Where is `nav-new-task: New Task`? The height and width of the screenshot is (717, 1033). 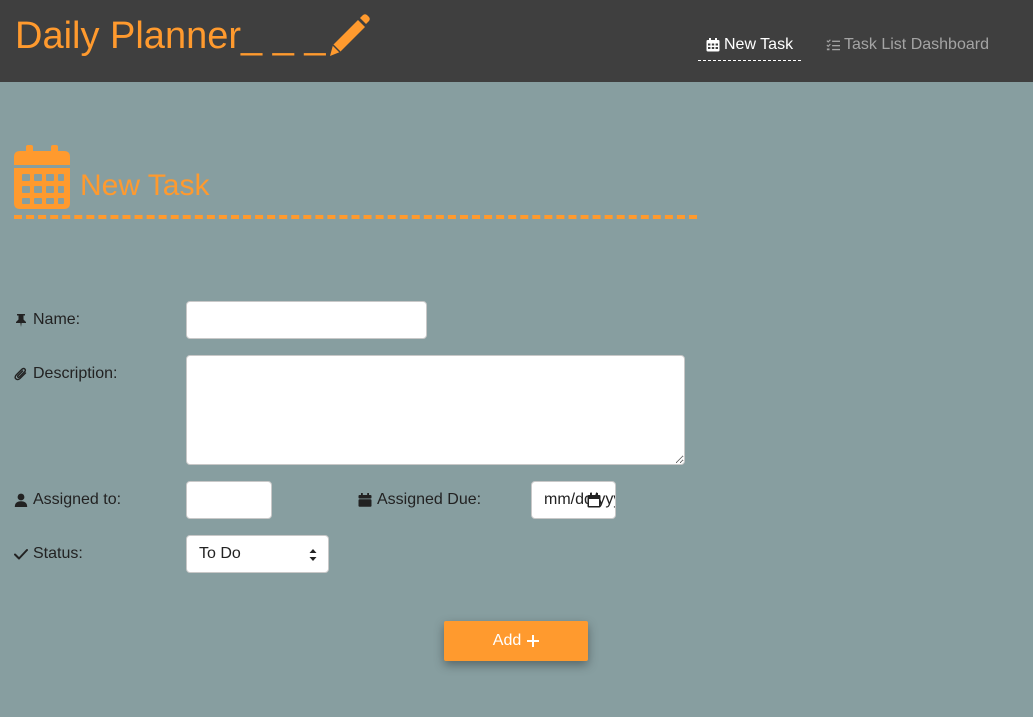 nav-new-task: New Task is located at coordinates (749, 45).